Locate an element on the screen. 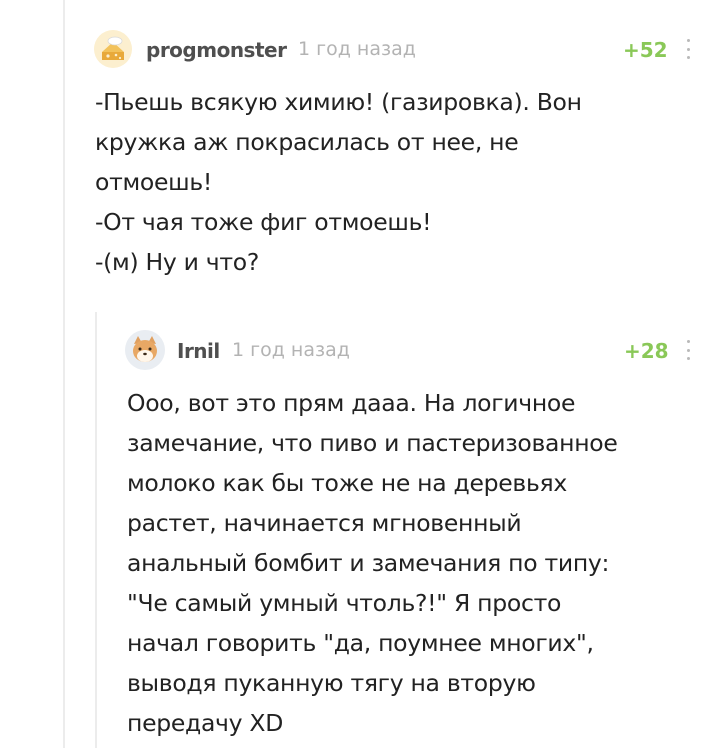 This screenshot has height=748, width=720. comment-line: "Че самый умный чтоль?!" Я просто is located at coordinates (344, 603).